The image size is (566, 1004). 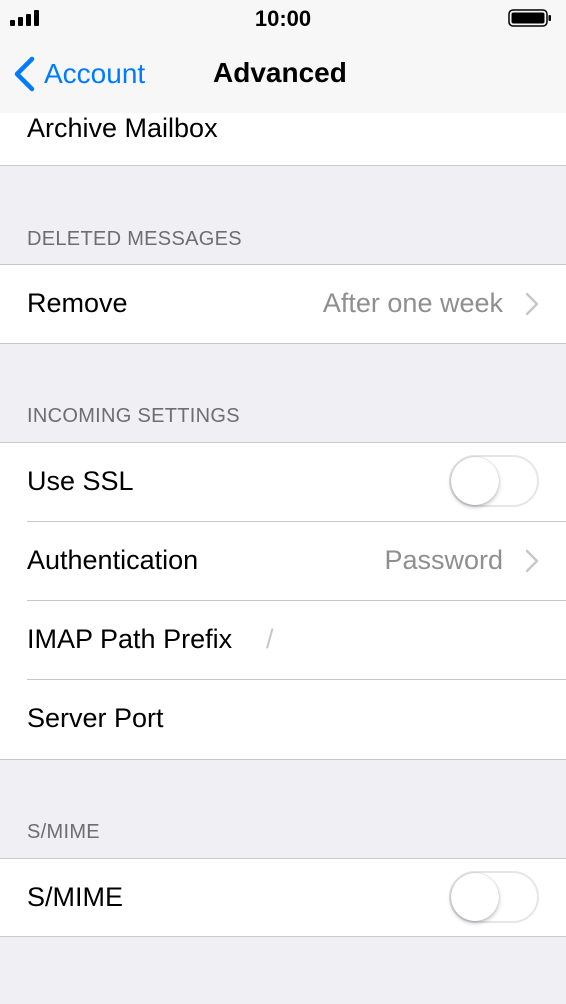 What do you see at coordinates (130, 639) in the screenshot?
I see `imap-path-prefix-label: IMAP Path Prefix` at bounding box center [130, 639].